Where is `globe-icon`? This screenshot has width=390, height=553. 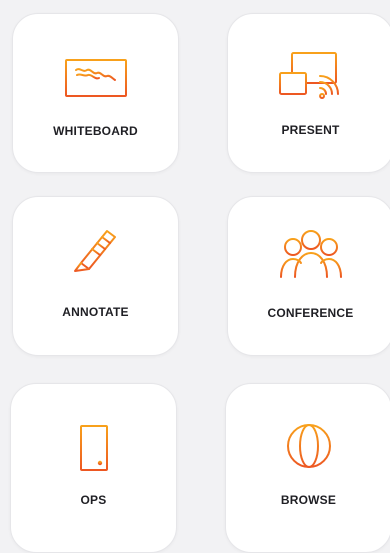 globe-icon is located at coordinates (308, 446).